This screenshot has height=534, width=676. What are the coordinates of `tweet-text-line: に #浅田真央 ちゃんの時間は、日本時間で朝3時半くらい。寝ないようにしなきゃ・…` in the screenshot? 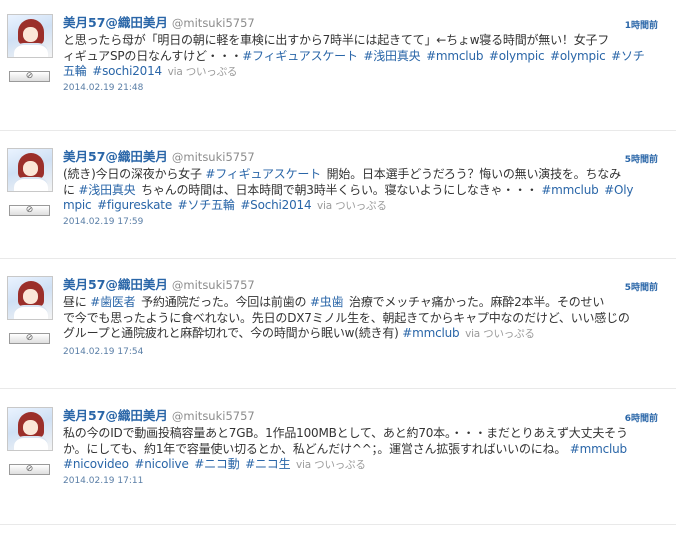 It's located at (365, 191).